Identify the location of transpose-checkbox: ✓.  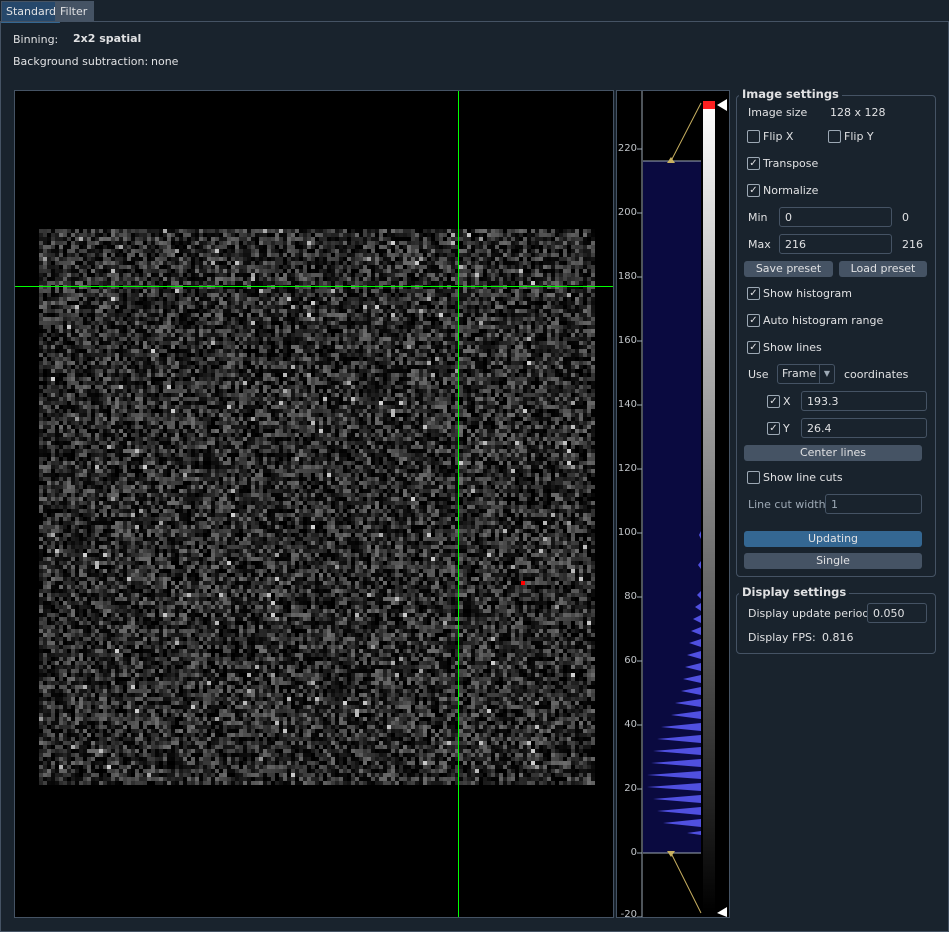
(753, 163).